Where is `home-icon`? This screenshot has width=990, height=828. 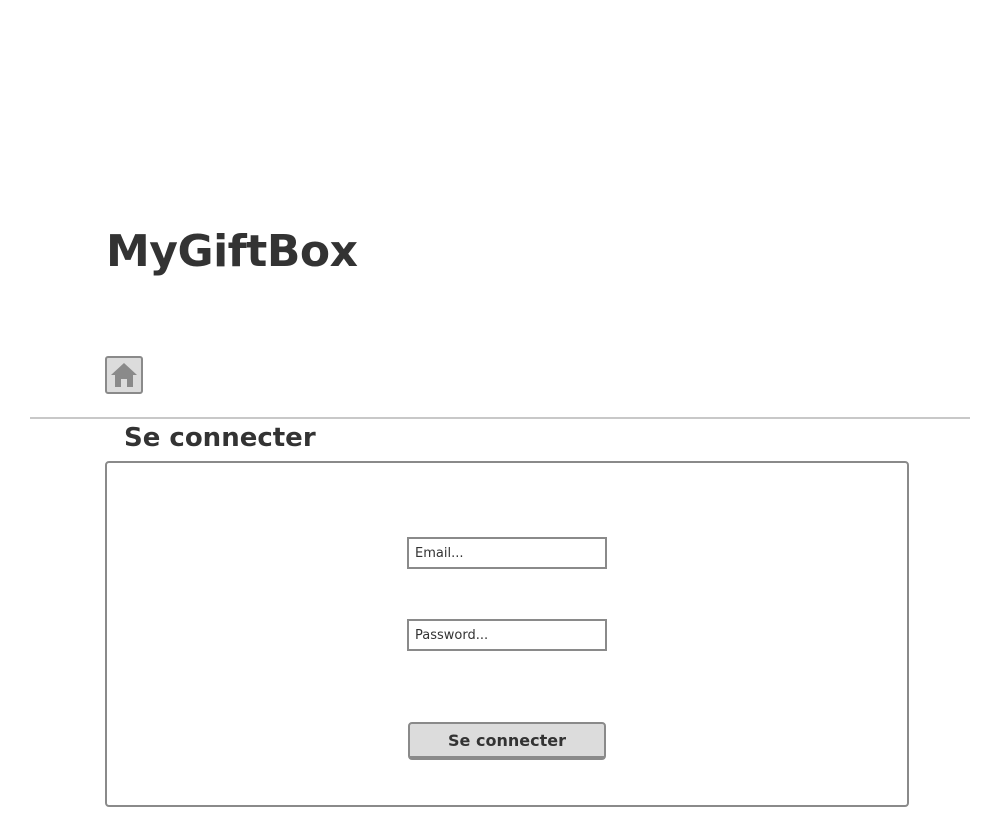 home-icon is located at coordinates (124, 375).